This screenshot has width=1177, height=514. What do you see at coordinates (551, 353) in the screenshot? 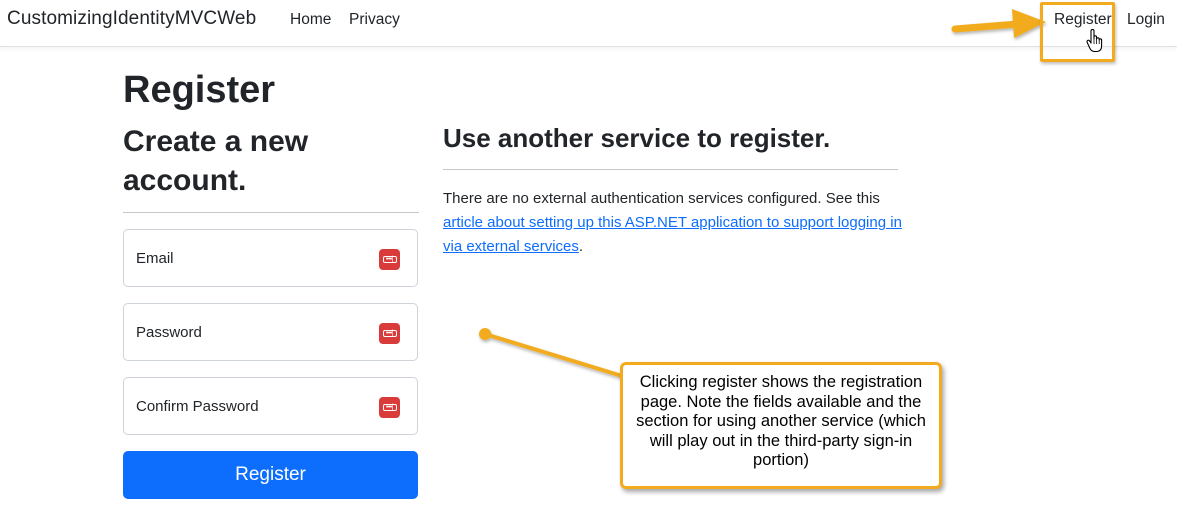
I see `connector-line` at bounding box center [551, 353].